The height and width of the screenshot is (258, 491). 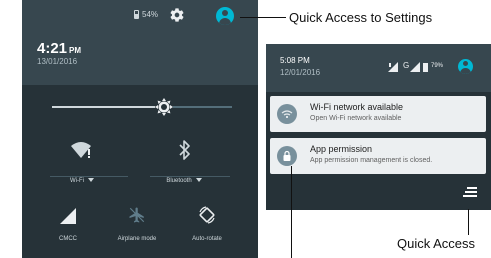 What do you see at coordinates (77, 181) in the screenshot?
I see `wifi-label: Wi-Fi` at bounding box center [77, 181].